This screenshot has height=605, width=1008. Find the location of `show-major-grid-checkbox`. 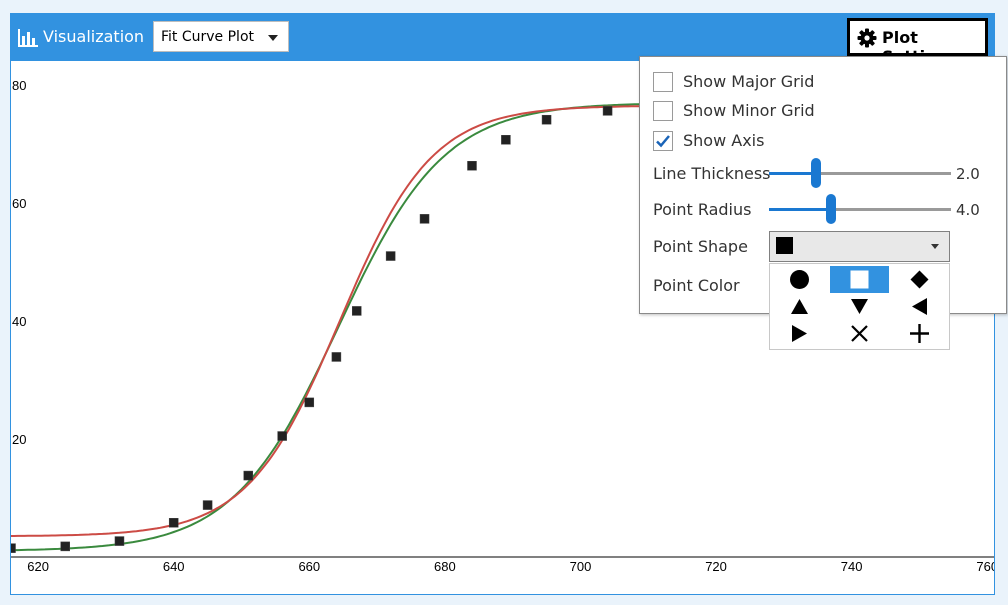

show-major-grid-checkbox is located at coordinates (663, 82).